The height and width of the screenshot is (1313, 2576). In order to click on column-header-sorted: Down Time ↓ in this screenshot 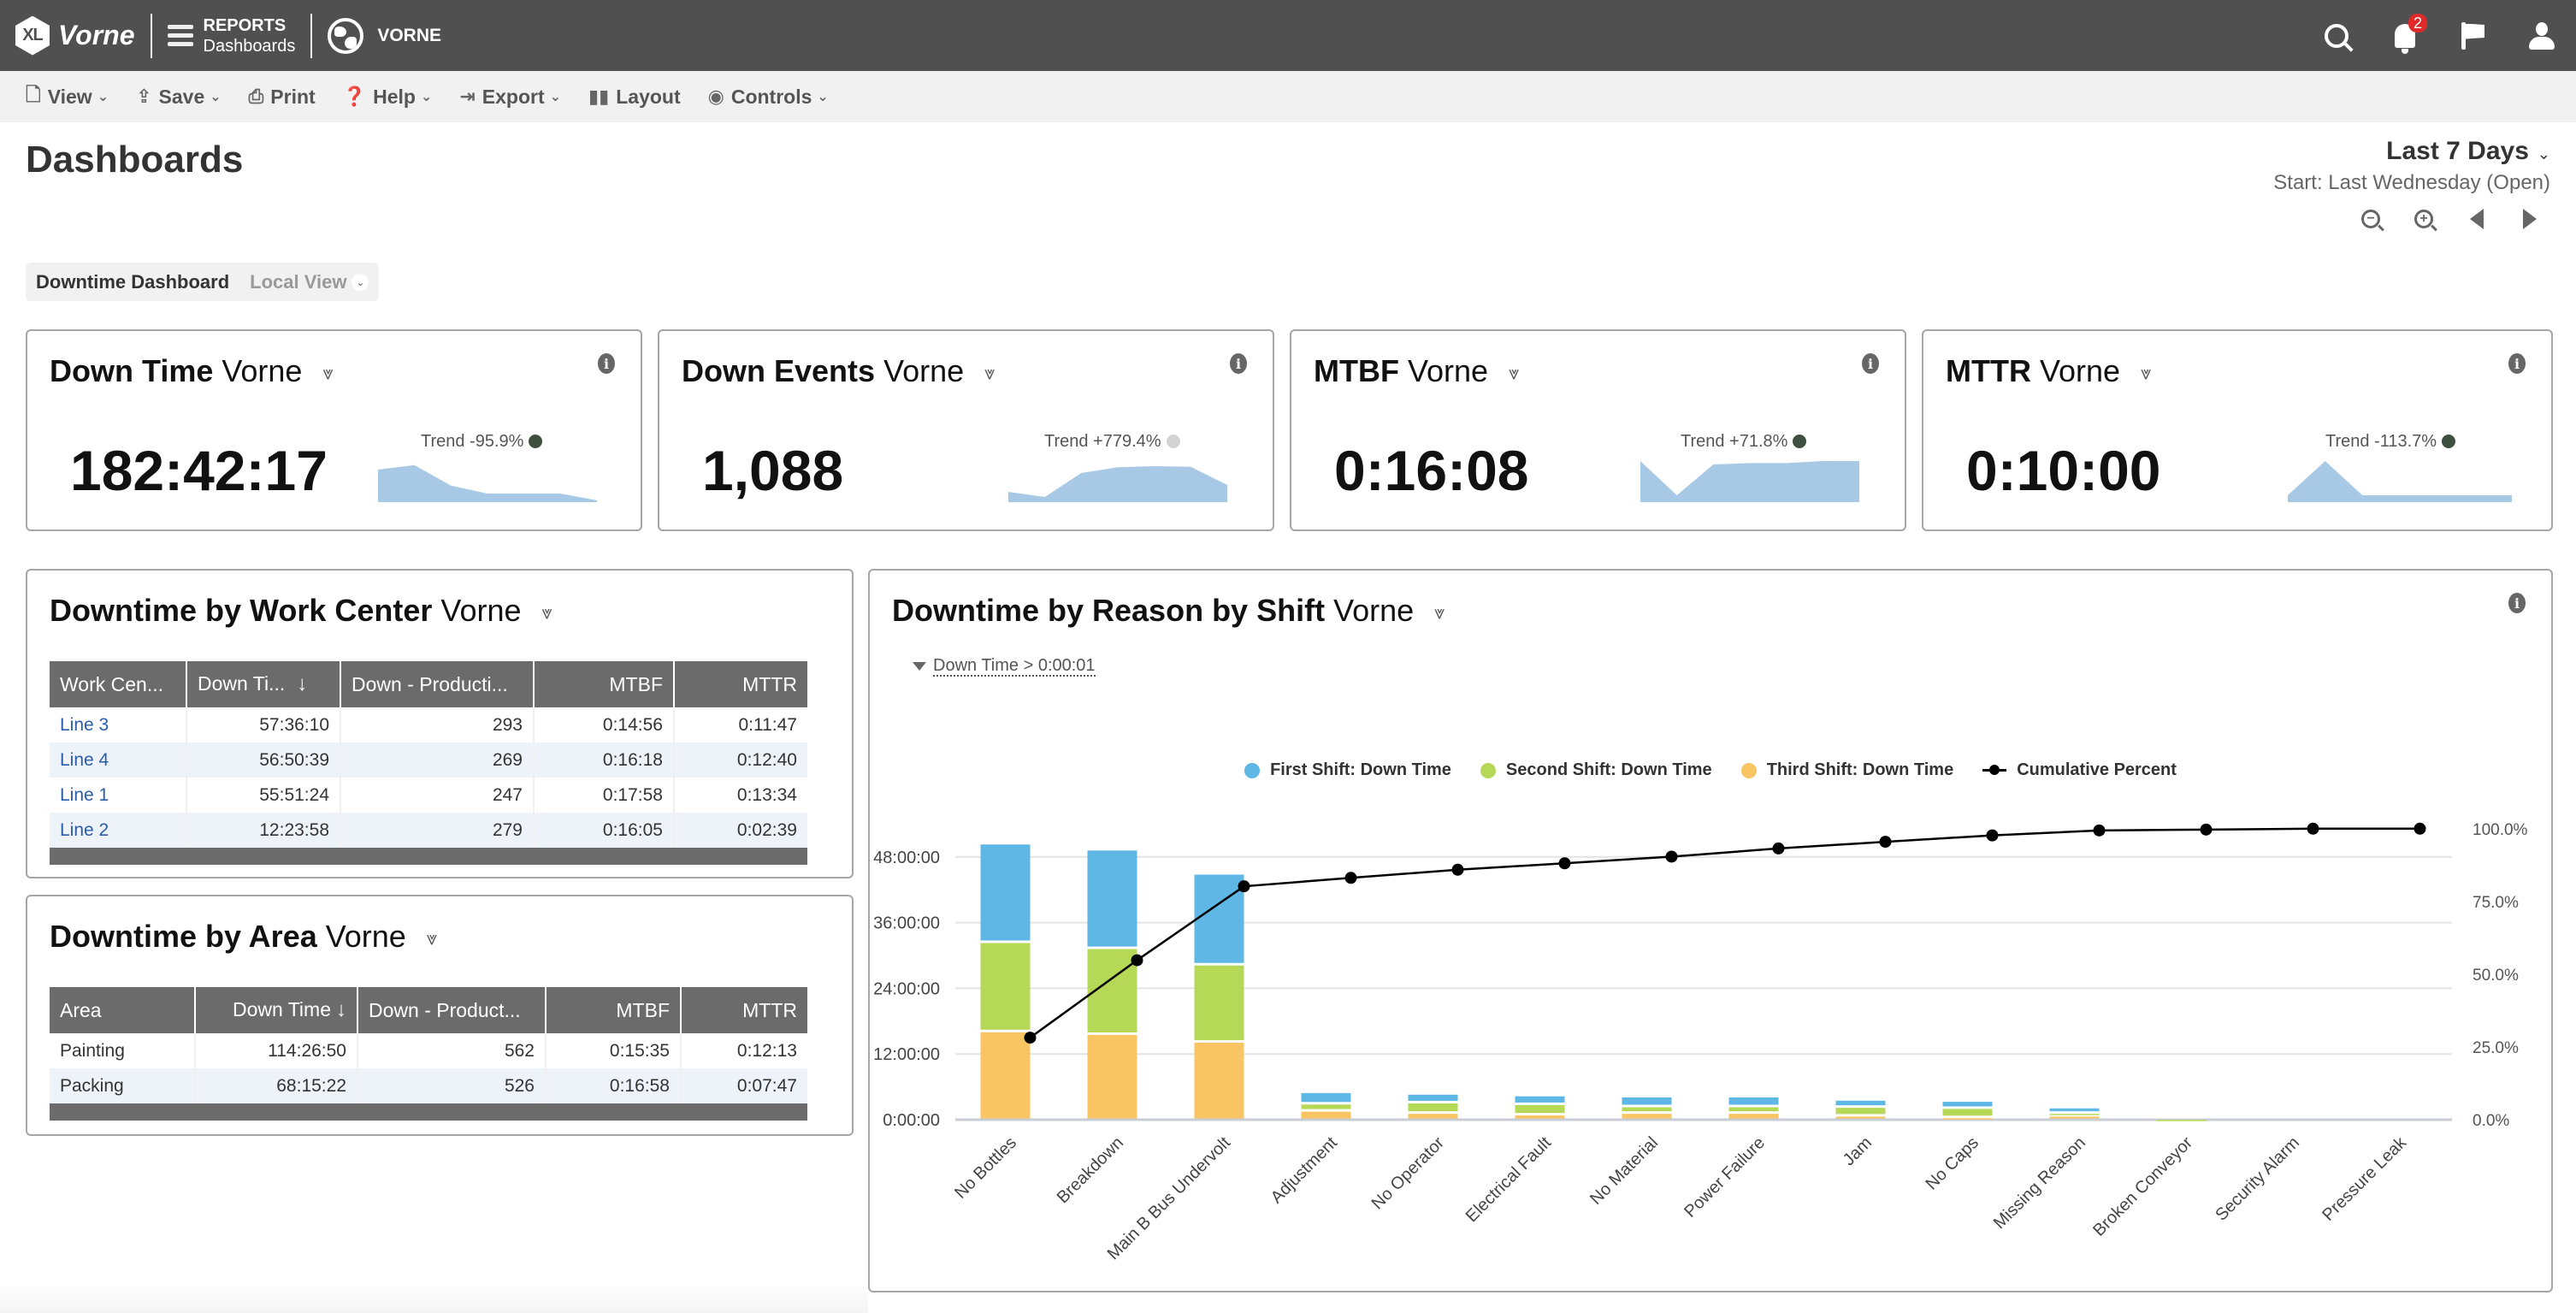, I will do `click(276, 1010)`.